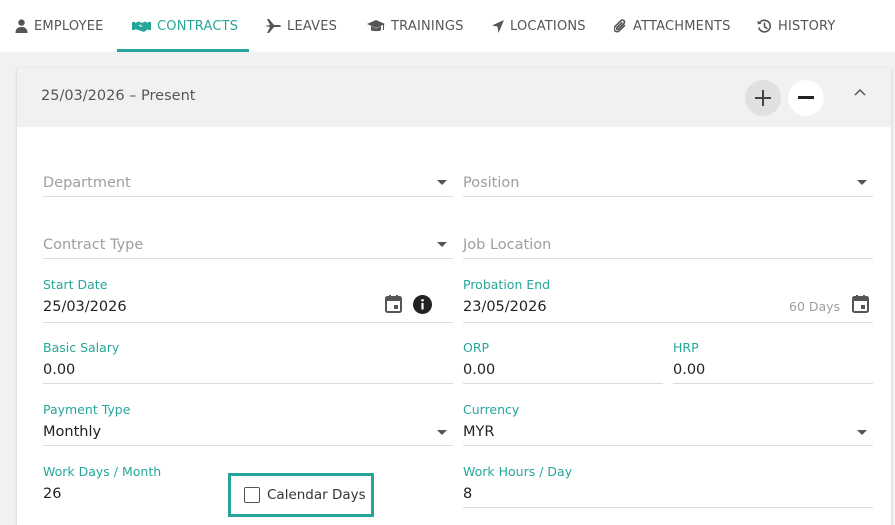  What do you see at coordinates (141, 26) in the screenshot?
I see `handshake-icon` at bounding box center [141, 26].